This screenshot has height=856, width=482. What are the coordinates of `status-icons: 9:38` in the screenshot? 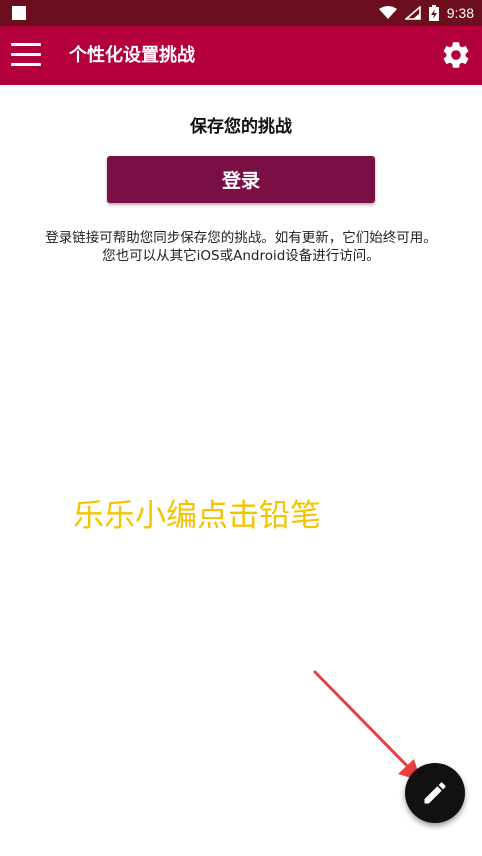 It's located at (426, 13).